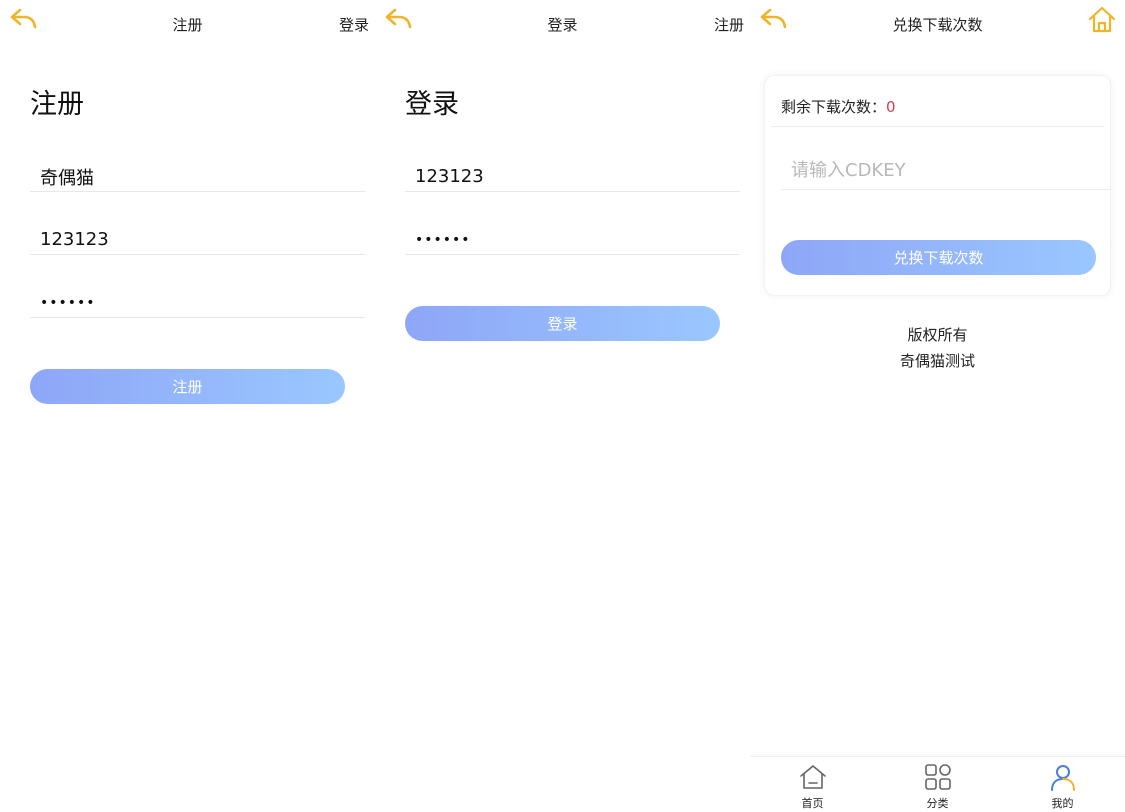 This screenshot has width=1125, height=812. Describe the element at coordinates (729, 24) in the screenshot. I see `register-link: 注册` at that location.